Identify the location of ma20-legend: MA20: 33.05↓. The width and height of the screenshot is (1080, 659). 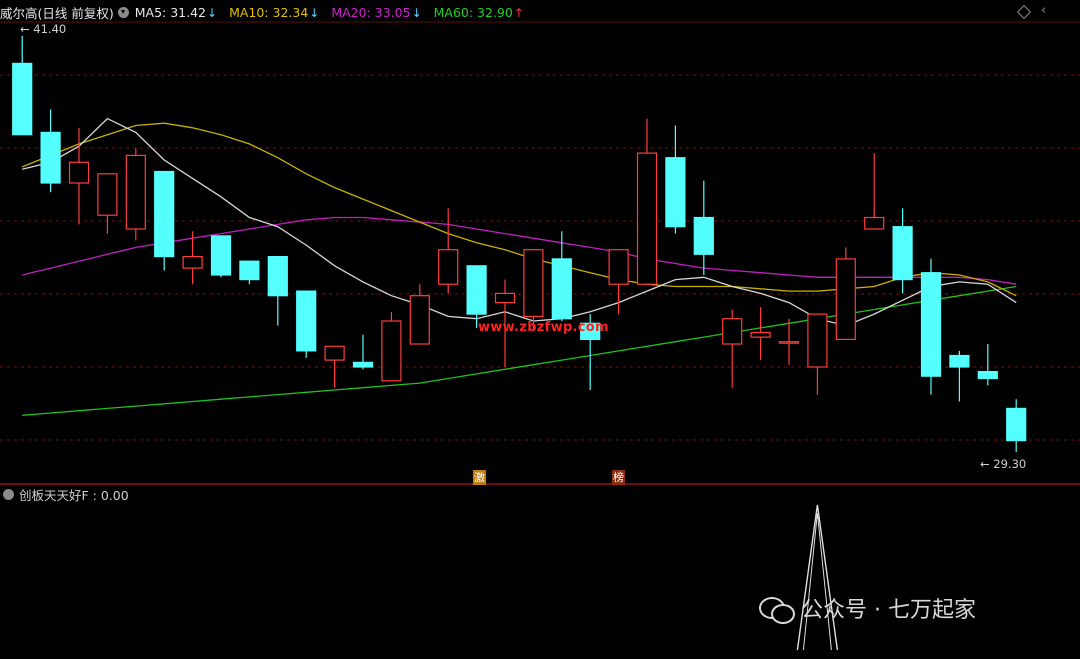
(376, 12).